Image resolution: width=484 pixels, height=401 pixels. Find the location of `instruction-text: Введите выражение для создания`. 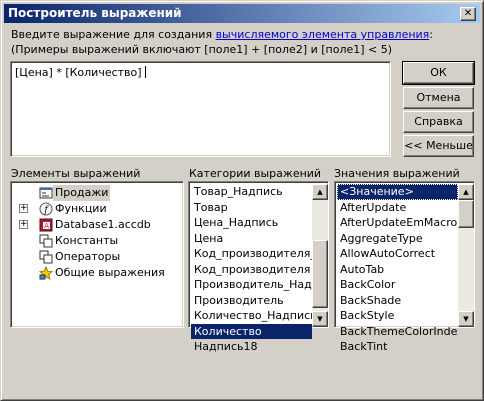

instruction-text: Введите выражение для создания is located at coordinates (113, 34).